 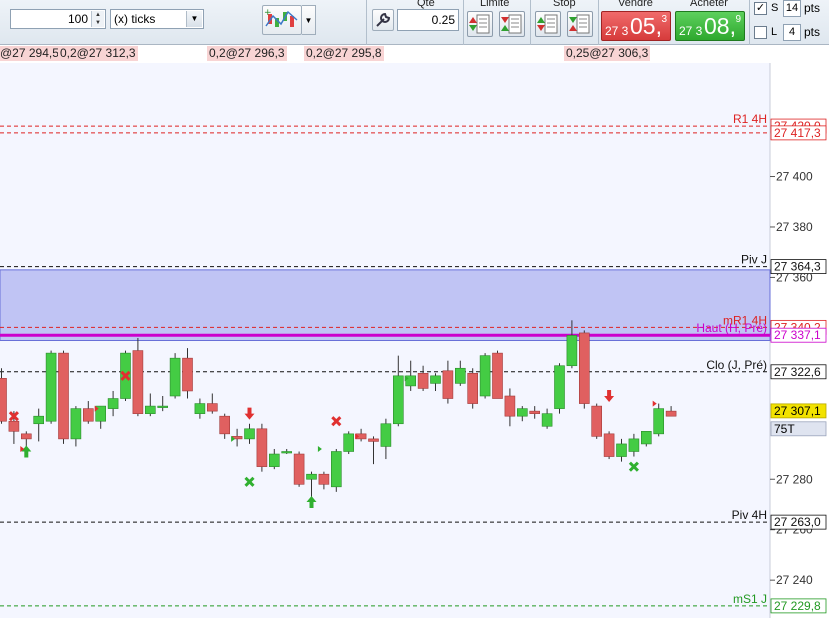 I want to click on order-chip: 0,2@27 295,8, so click(x=344, y=53).